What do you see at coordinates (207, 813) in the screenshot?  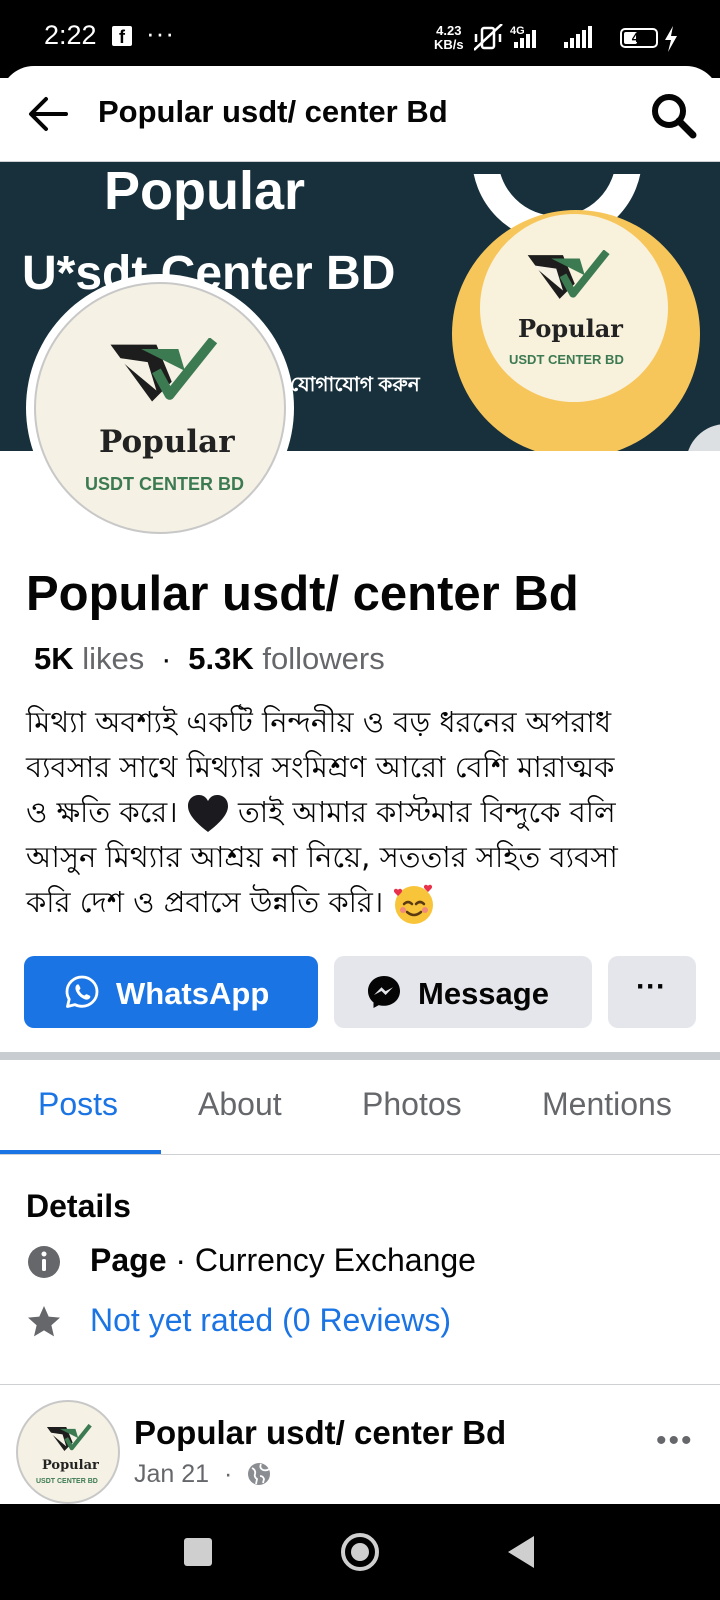 I see `black-heart-icon` at bounding box center [207, 813].